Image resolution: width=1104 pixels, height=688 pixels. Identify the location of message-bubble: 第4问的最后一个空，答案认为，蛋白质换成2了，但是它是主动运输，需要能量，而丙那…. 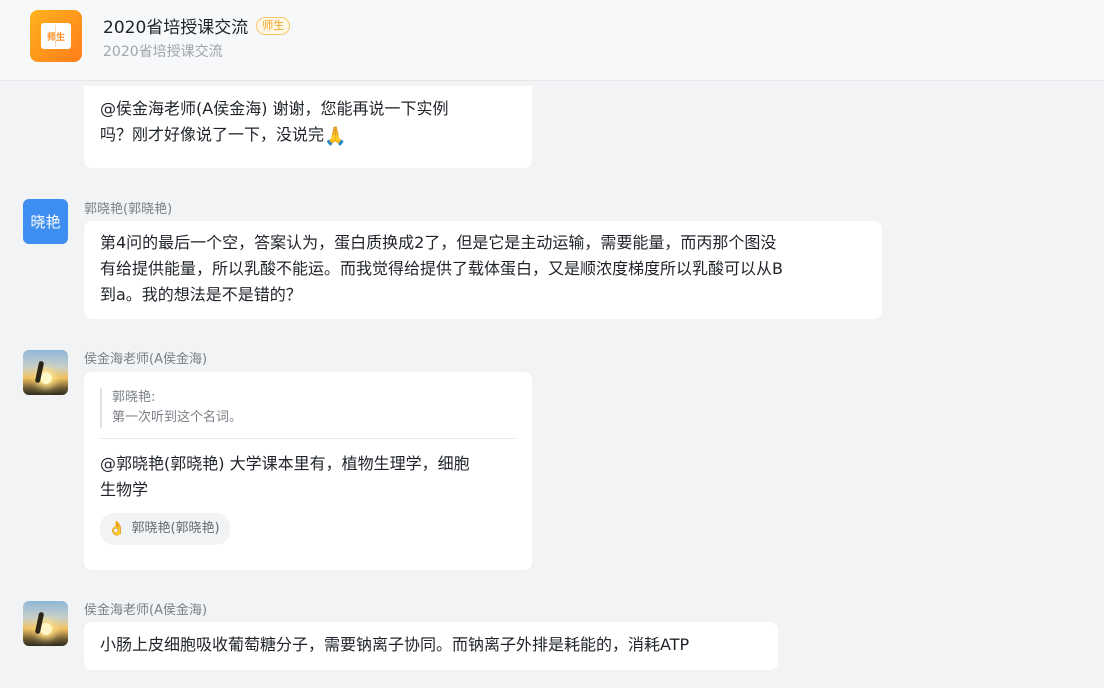
(483, 270).